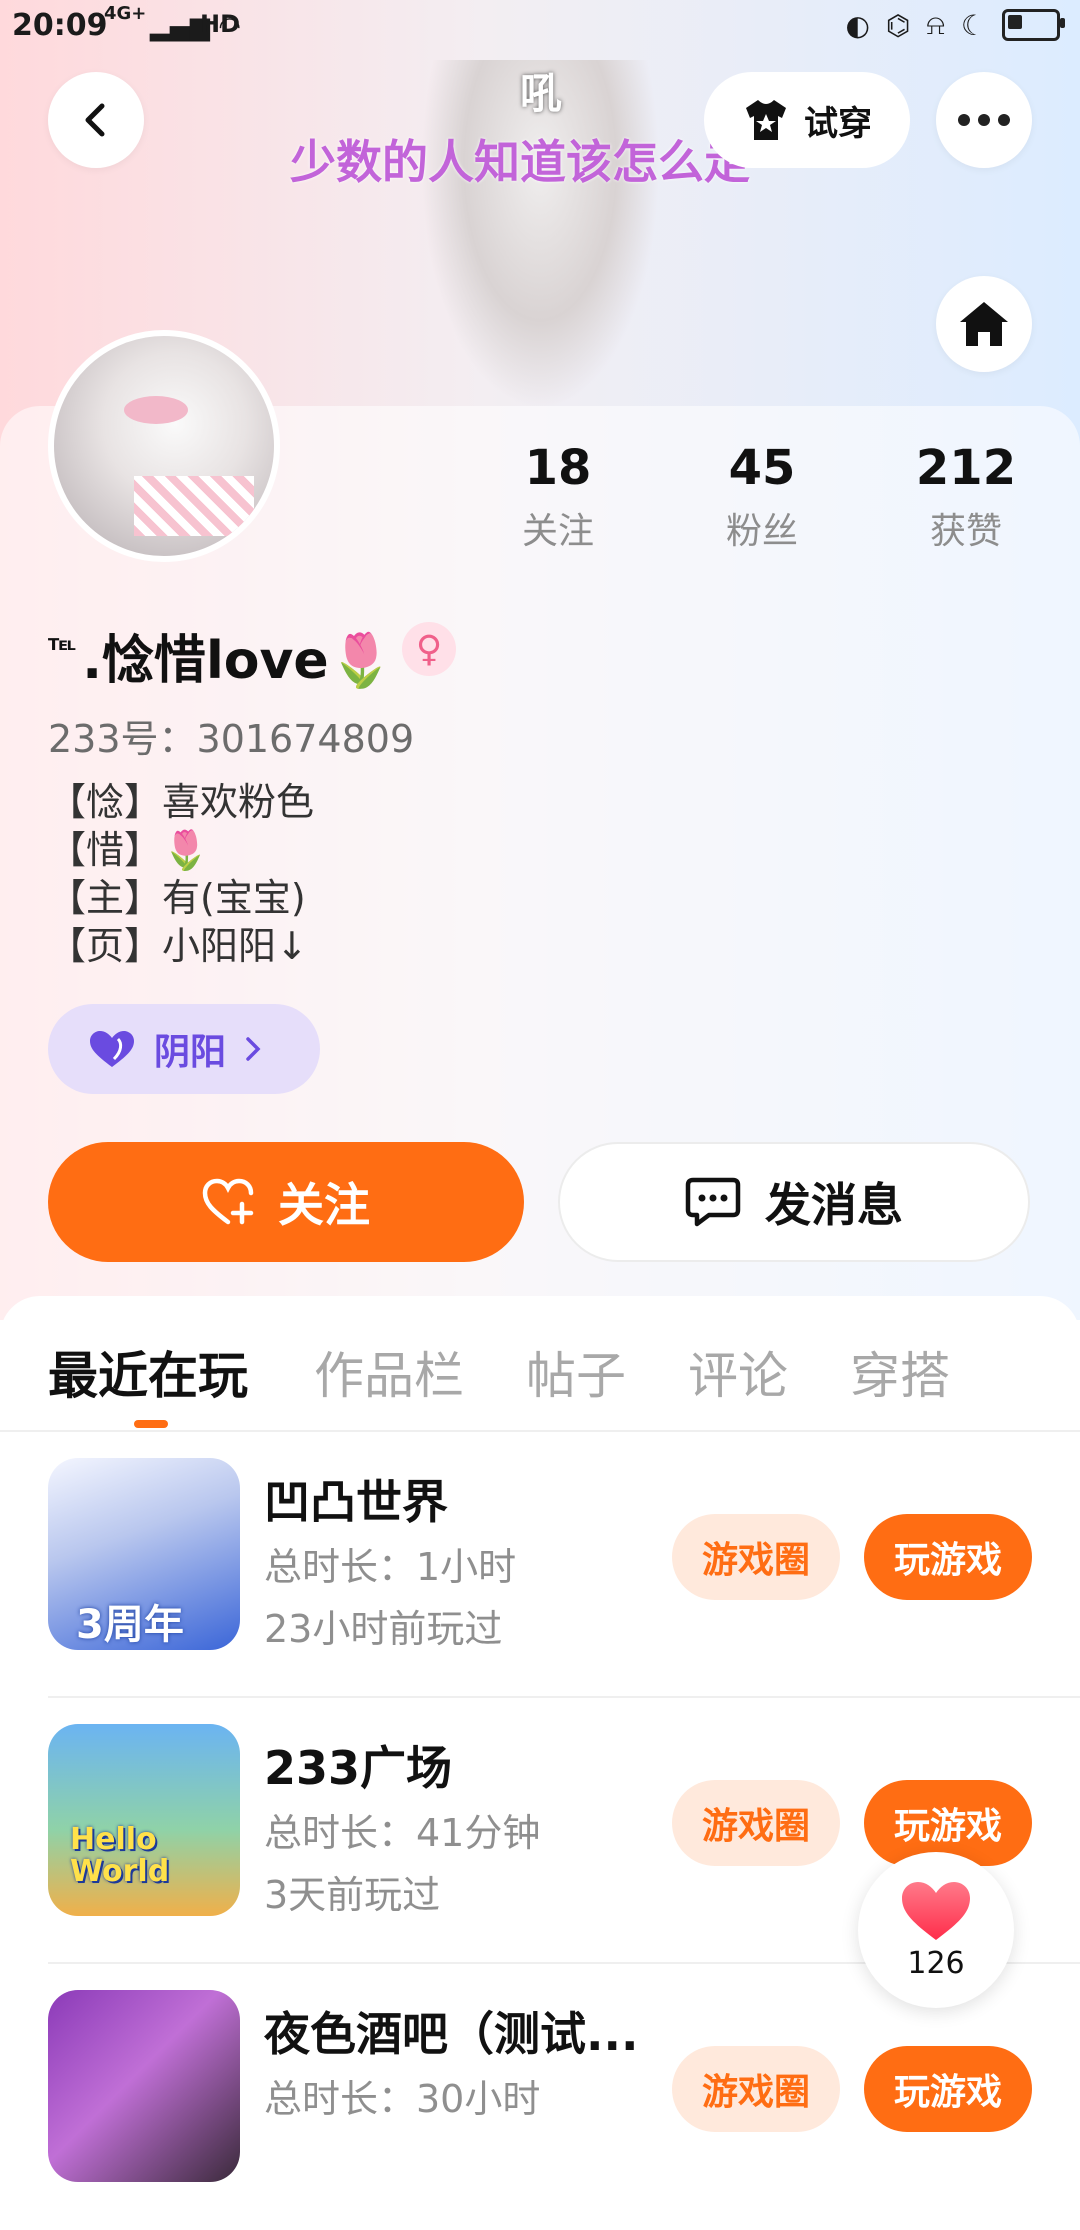 The width and height of the screenshot is (1080, 2230). I want to click on bio-line: 【页】小阳阳↓, so click(178, 946).